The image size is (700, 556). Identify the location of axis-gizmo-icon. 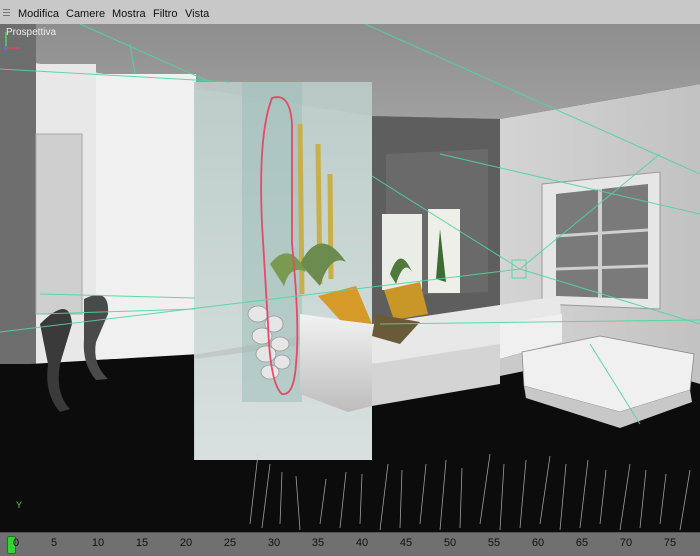
(12, 41).